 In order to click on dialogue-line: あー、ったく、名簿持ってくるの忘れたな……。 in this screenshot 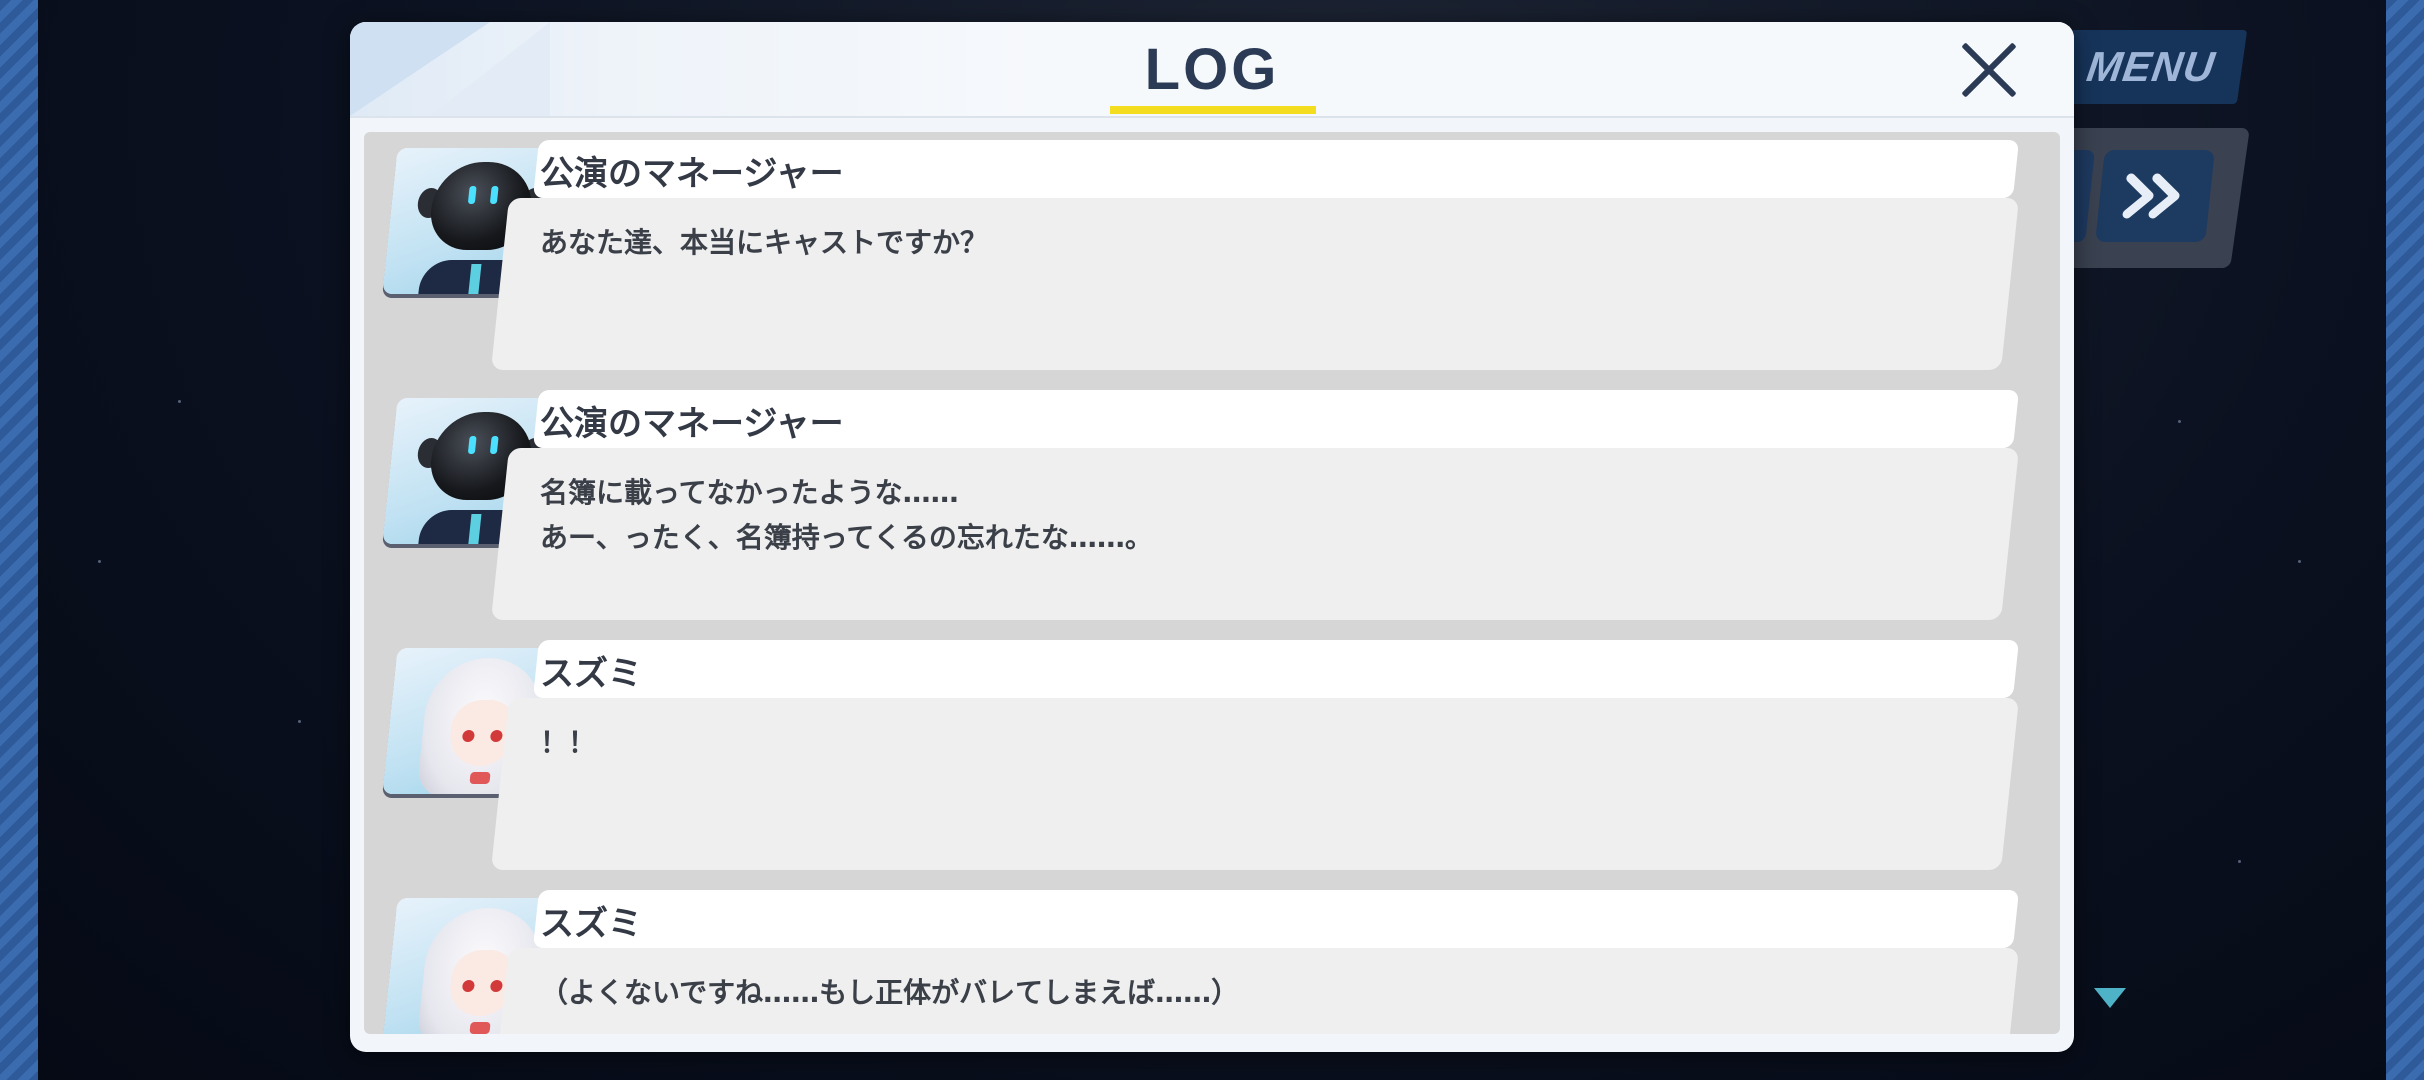, I will do `click(846, 537)`.